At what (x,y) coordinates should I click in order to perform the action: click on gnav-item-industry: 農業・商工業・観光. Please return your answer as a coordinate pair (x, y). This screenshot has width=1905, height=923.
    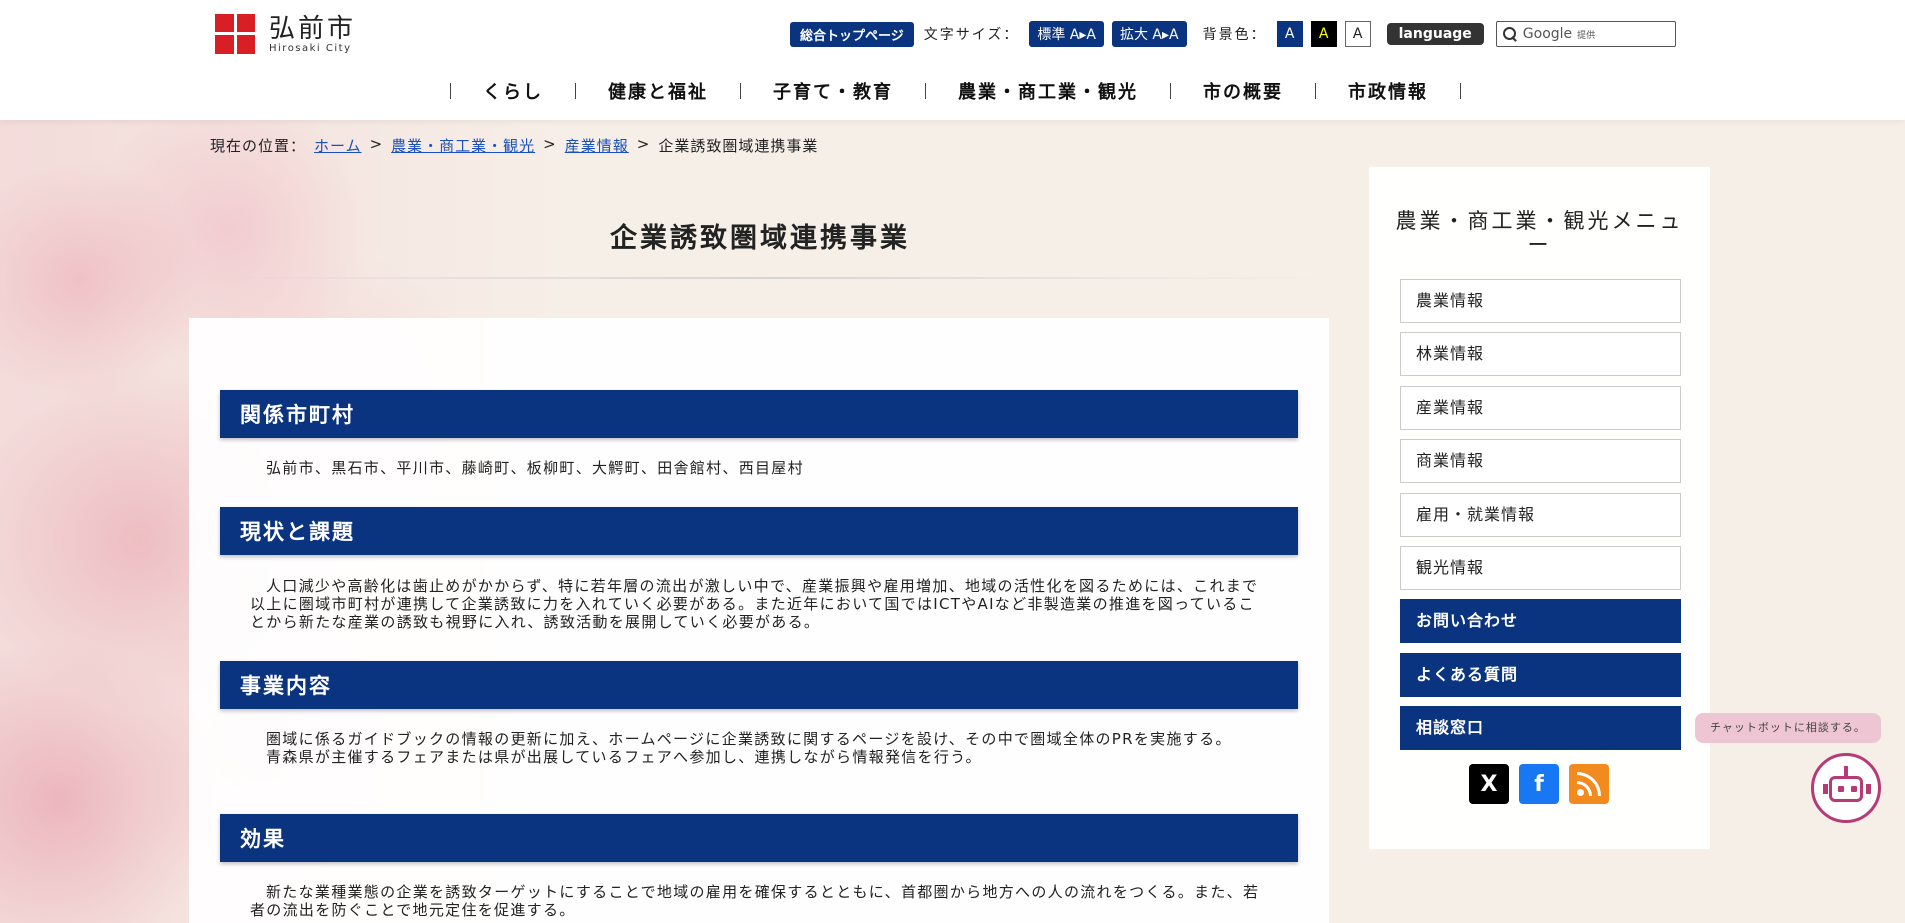
    Looking at the image, I should click on (1048, 91).